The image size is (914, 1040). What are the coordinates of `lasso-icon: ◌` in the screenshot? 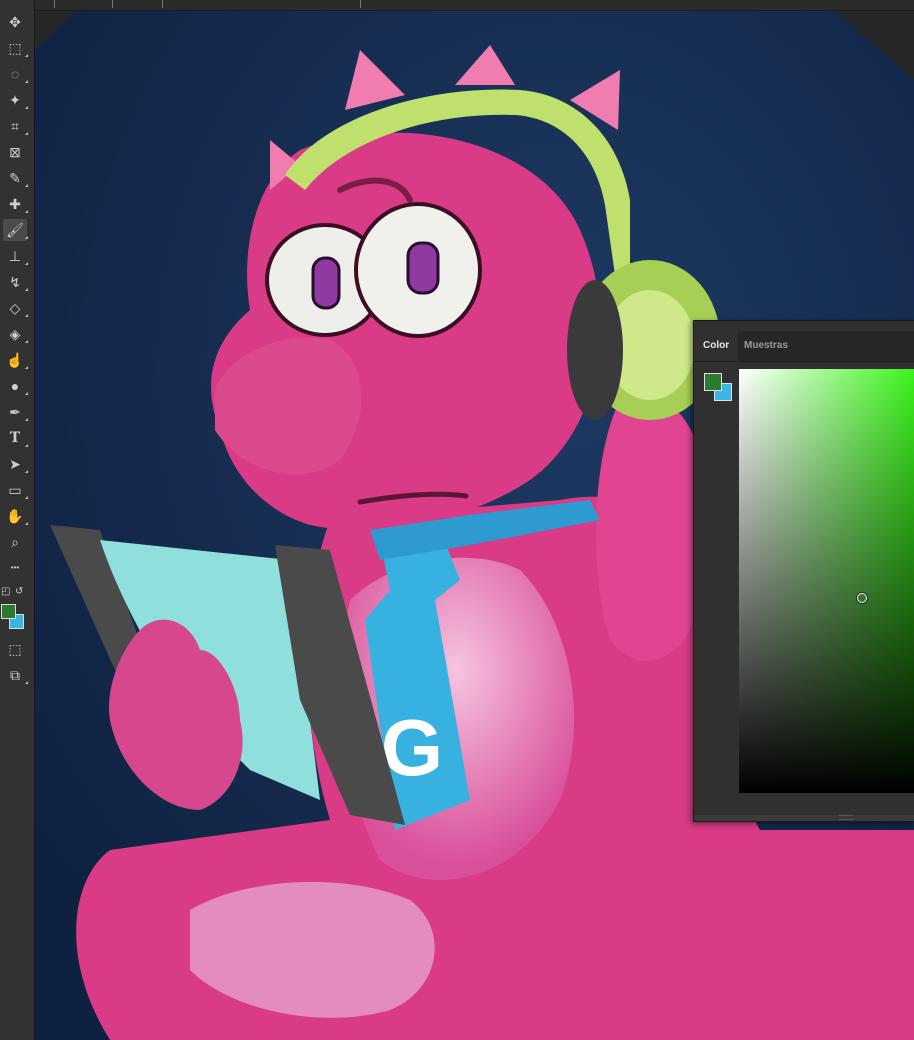 It's located at (15, 74).